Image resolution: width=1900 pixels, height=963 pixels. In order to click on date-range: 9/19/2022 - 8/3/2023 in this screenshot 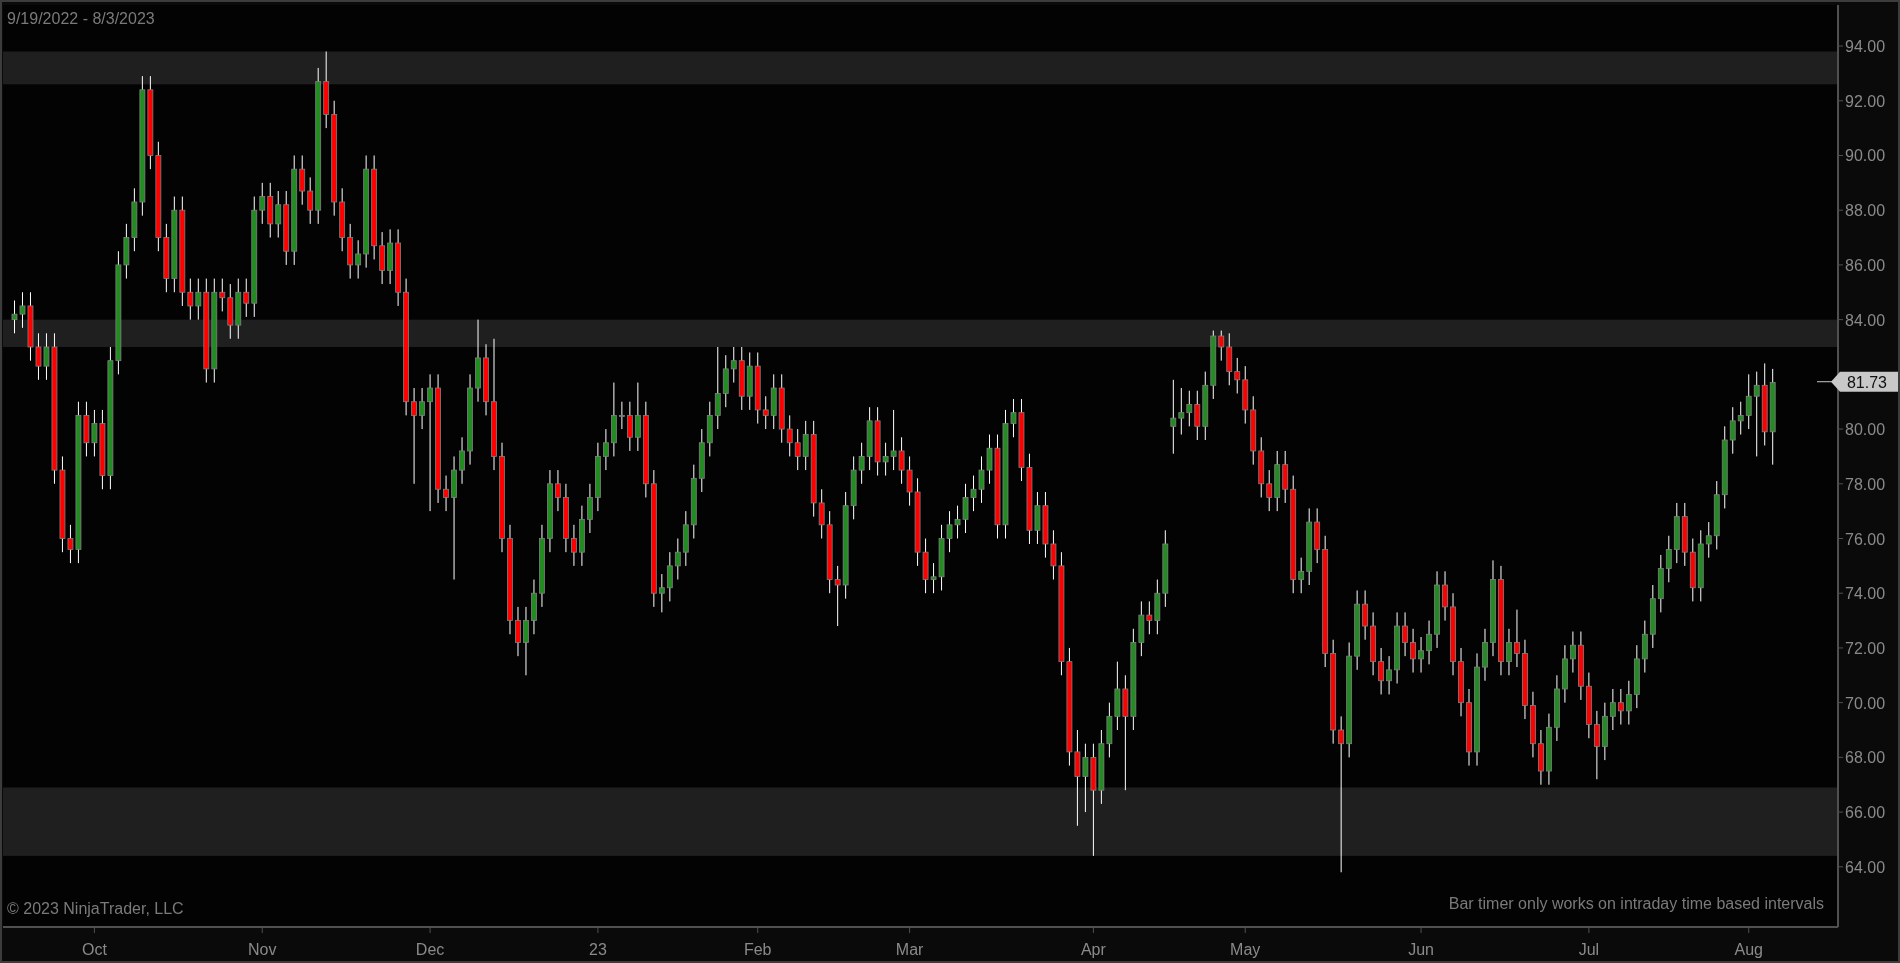, I will do `click(81, 18)`.